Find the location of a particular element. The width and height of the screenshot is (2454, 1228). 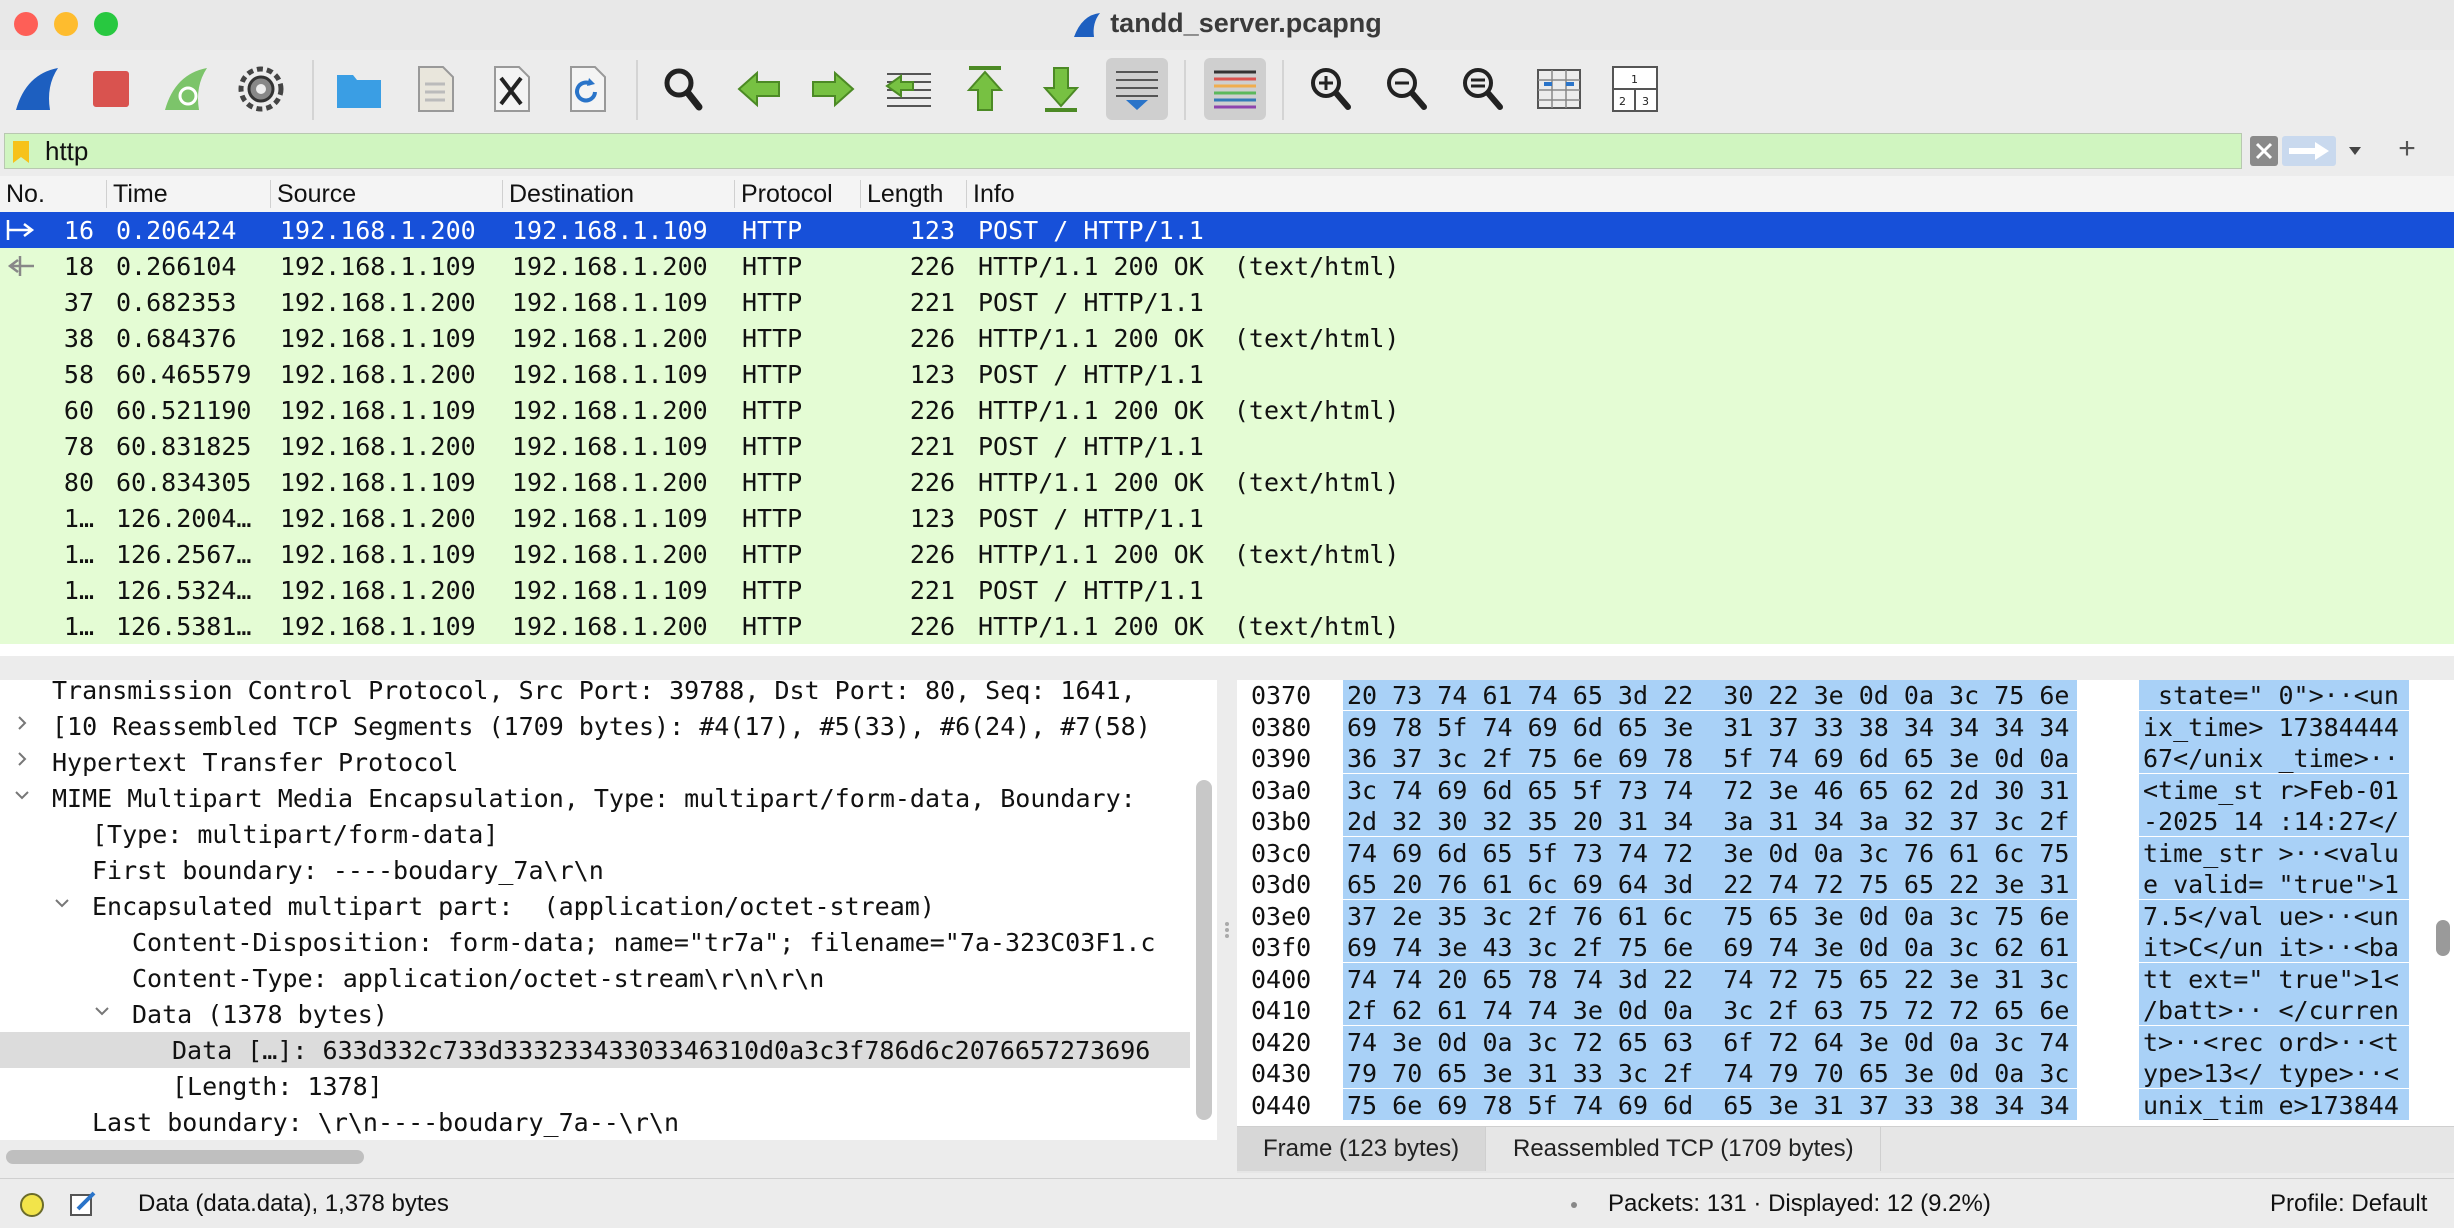

column-info: Info is located at coordinates (990, 194).